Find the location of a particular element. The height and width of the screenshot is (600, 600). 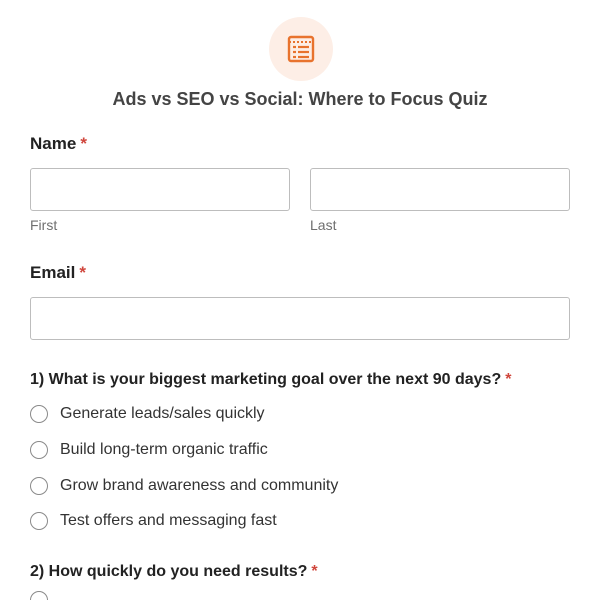

first-name-input is located at coordinates (160, 189).